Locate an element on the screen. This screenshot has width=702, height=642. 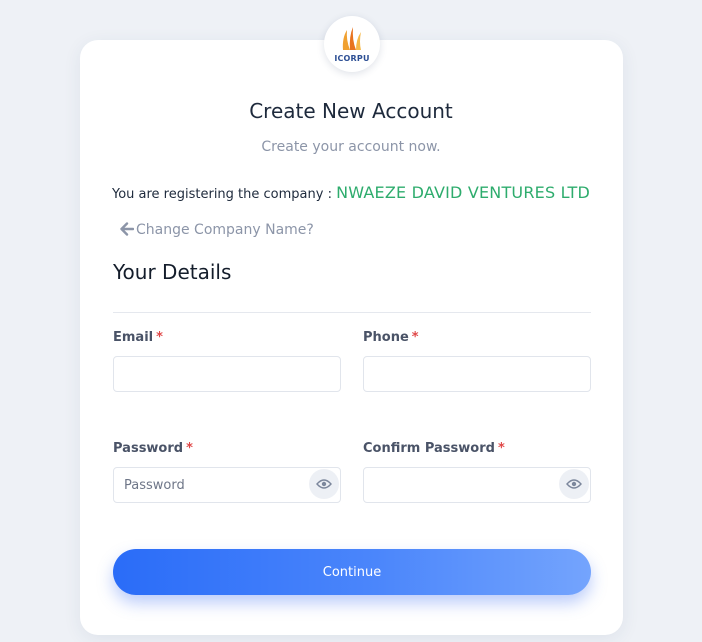
confirm-password-label: Confirm Password * is located at coordinates (434, 448).